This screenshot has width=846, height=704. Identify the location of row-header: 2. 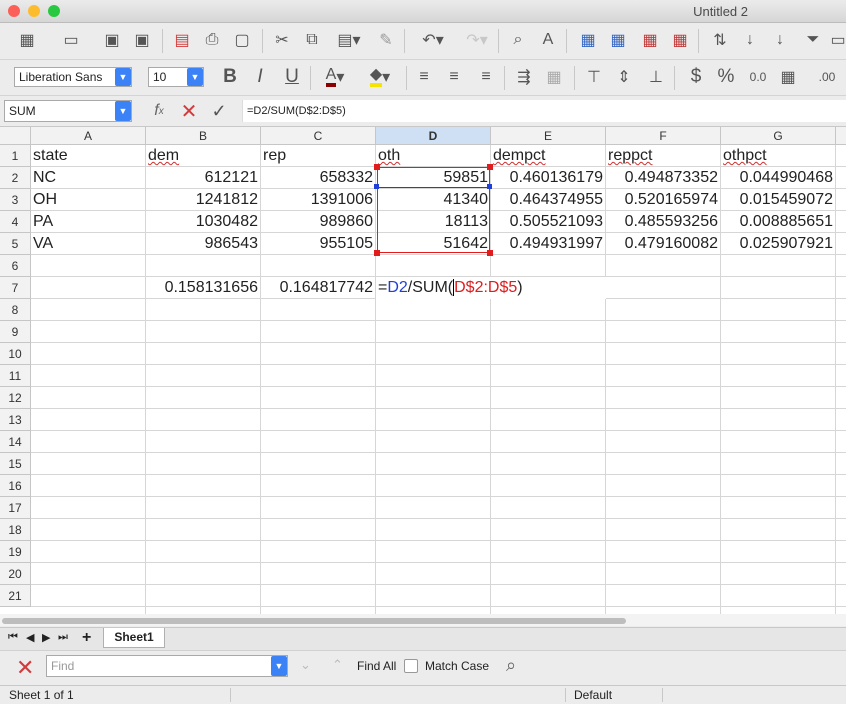
(15, 178).